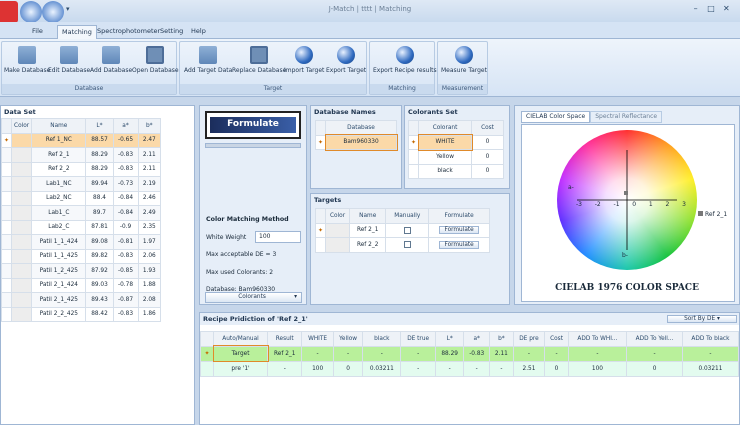  Describe the element at coordinates (99, 140) in the screenshot. I see `l-cell: 88.57` at that location.